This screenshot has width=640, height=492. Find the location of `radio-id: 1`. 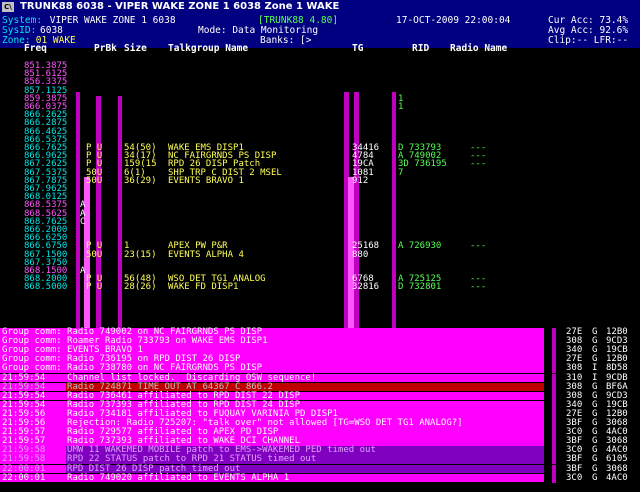

radio-id: 1 is located at coordinates (401, 107).